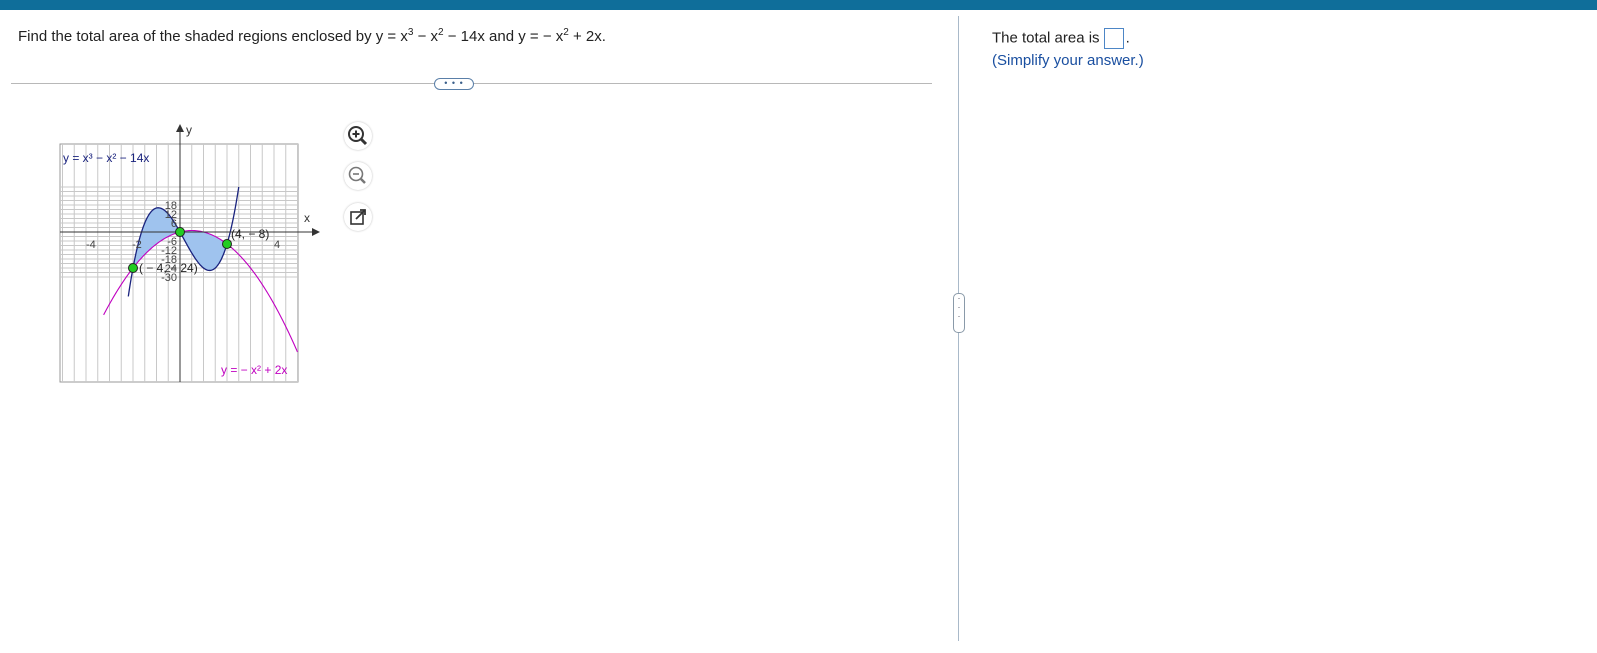  What do you see at coordinates (189, 130) in the screenshot?
I see `y-axis-label: y` at bounding box center [189, 130].